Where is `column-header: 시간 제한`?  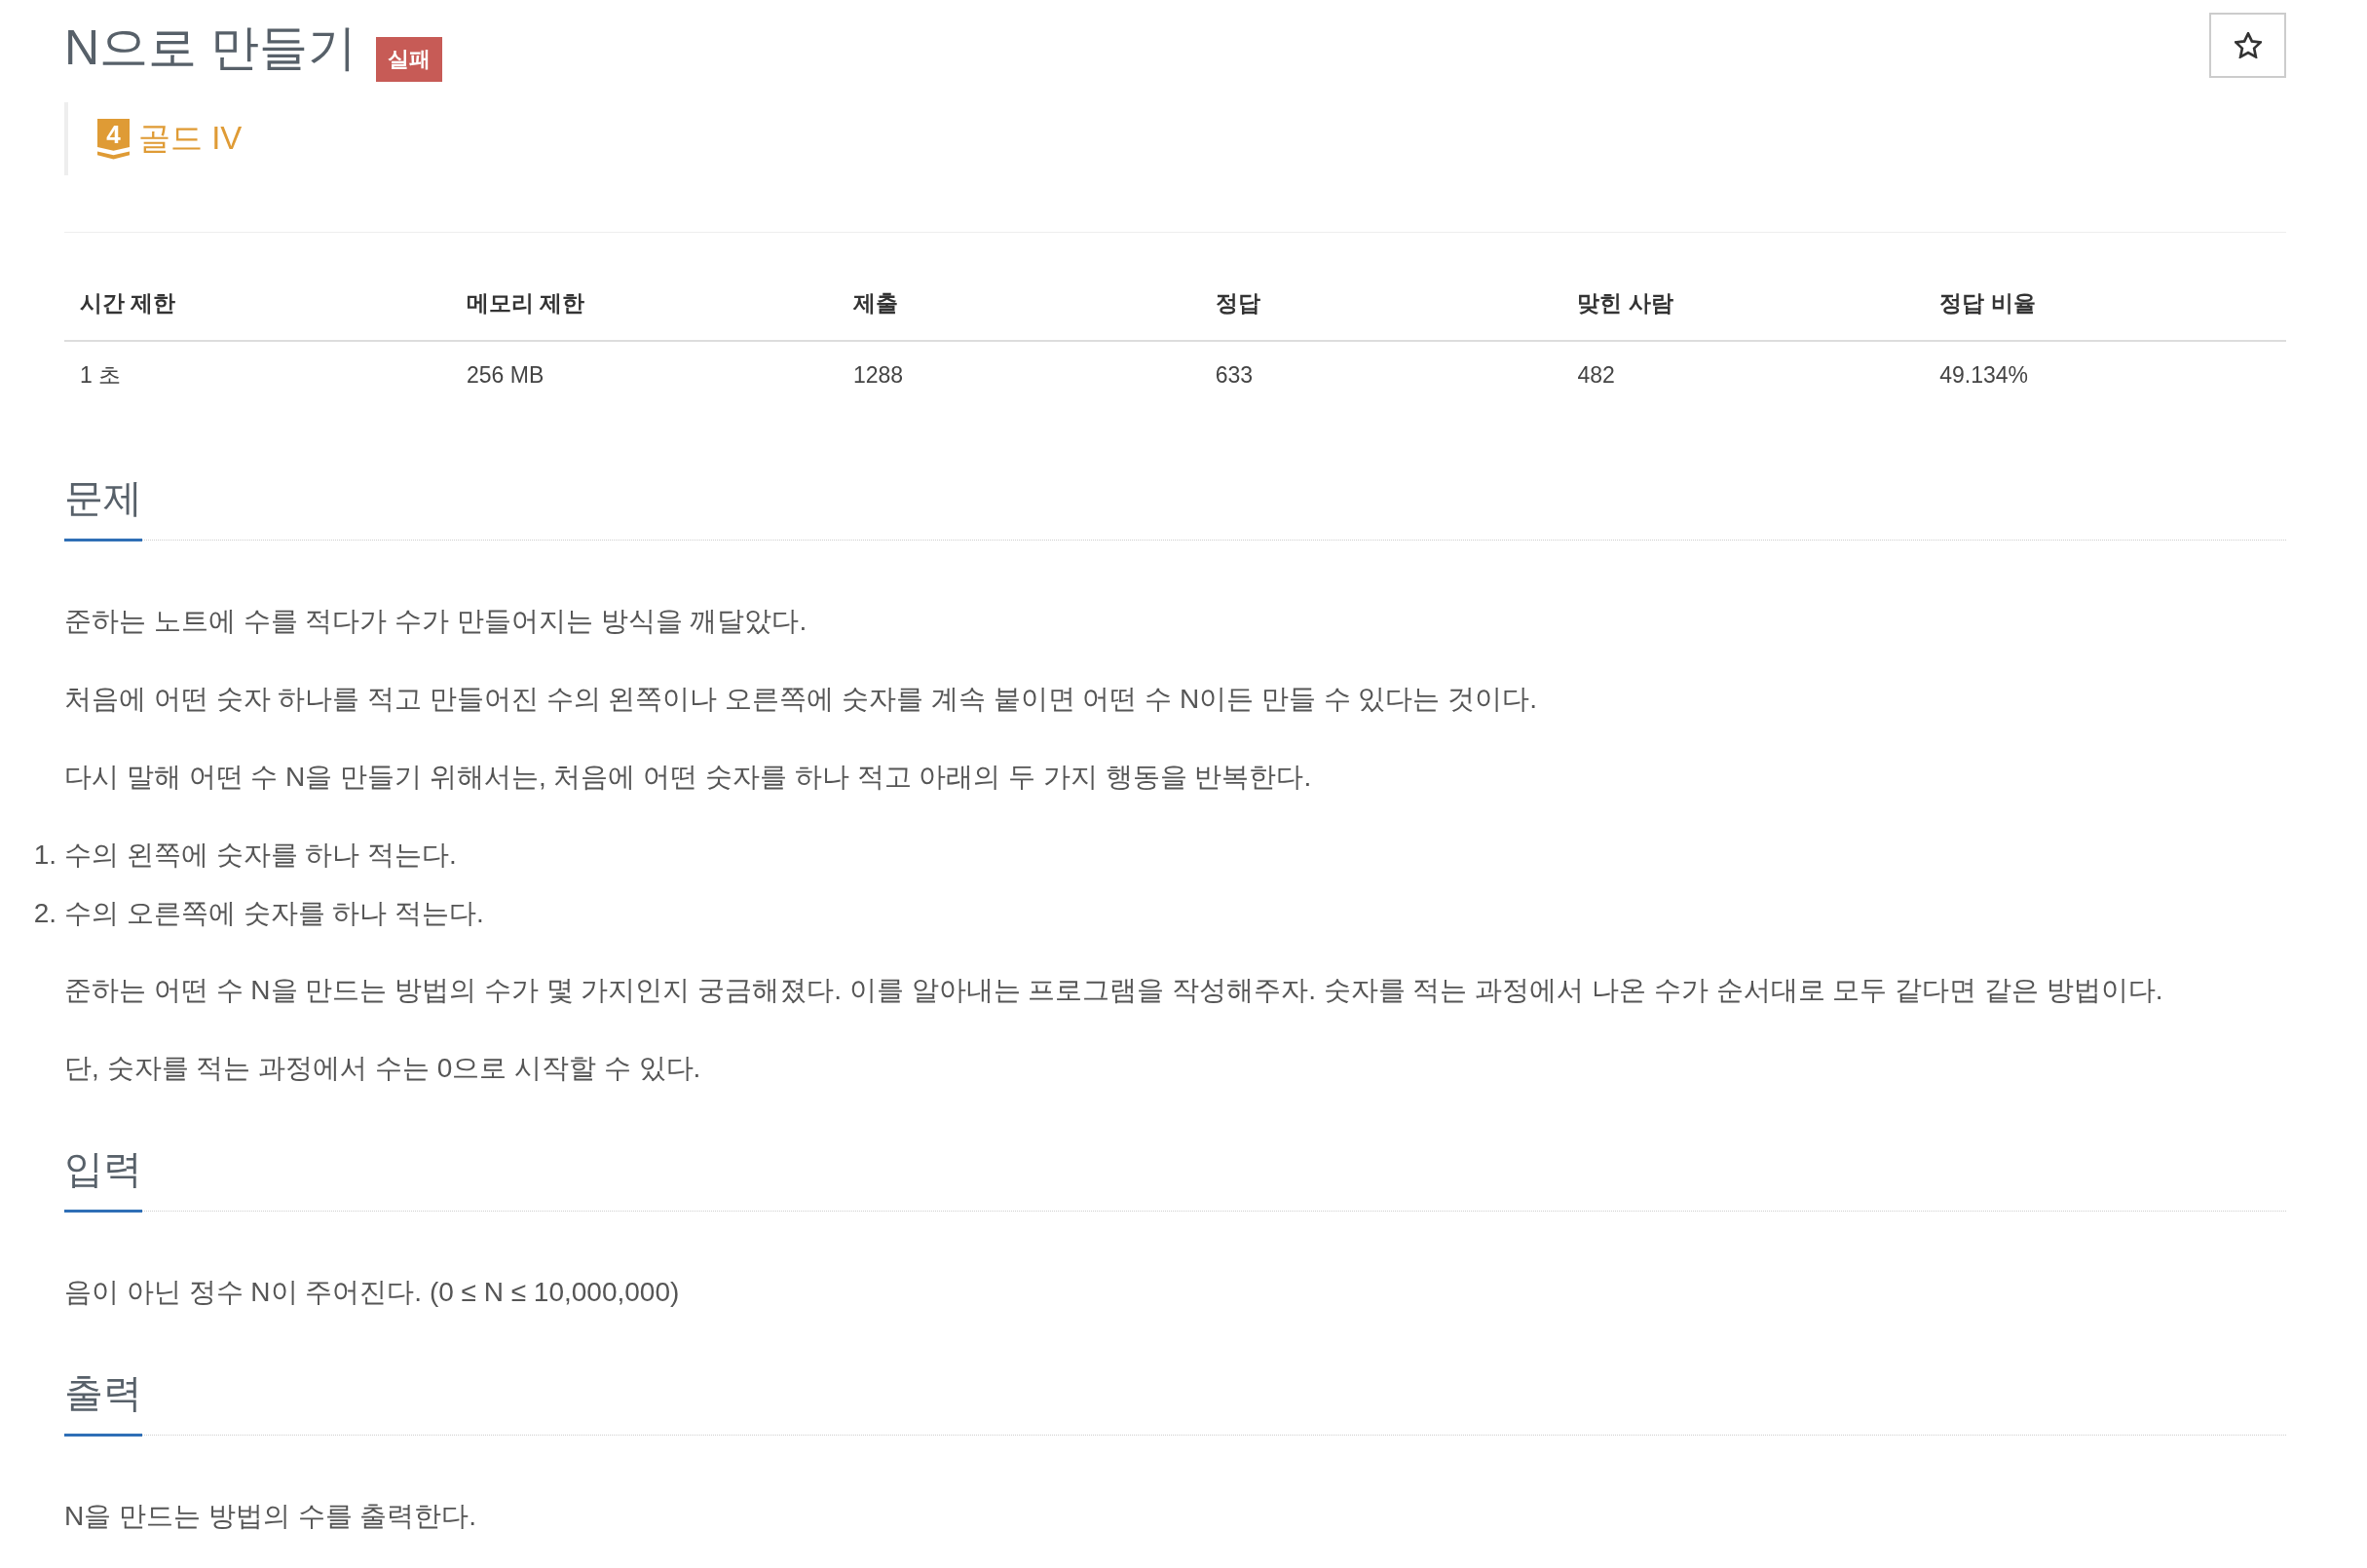
column-header: 시간 제한 is located at coordinates (257, 305).